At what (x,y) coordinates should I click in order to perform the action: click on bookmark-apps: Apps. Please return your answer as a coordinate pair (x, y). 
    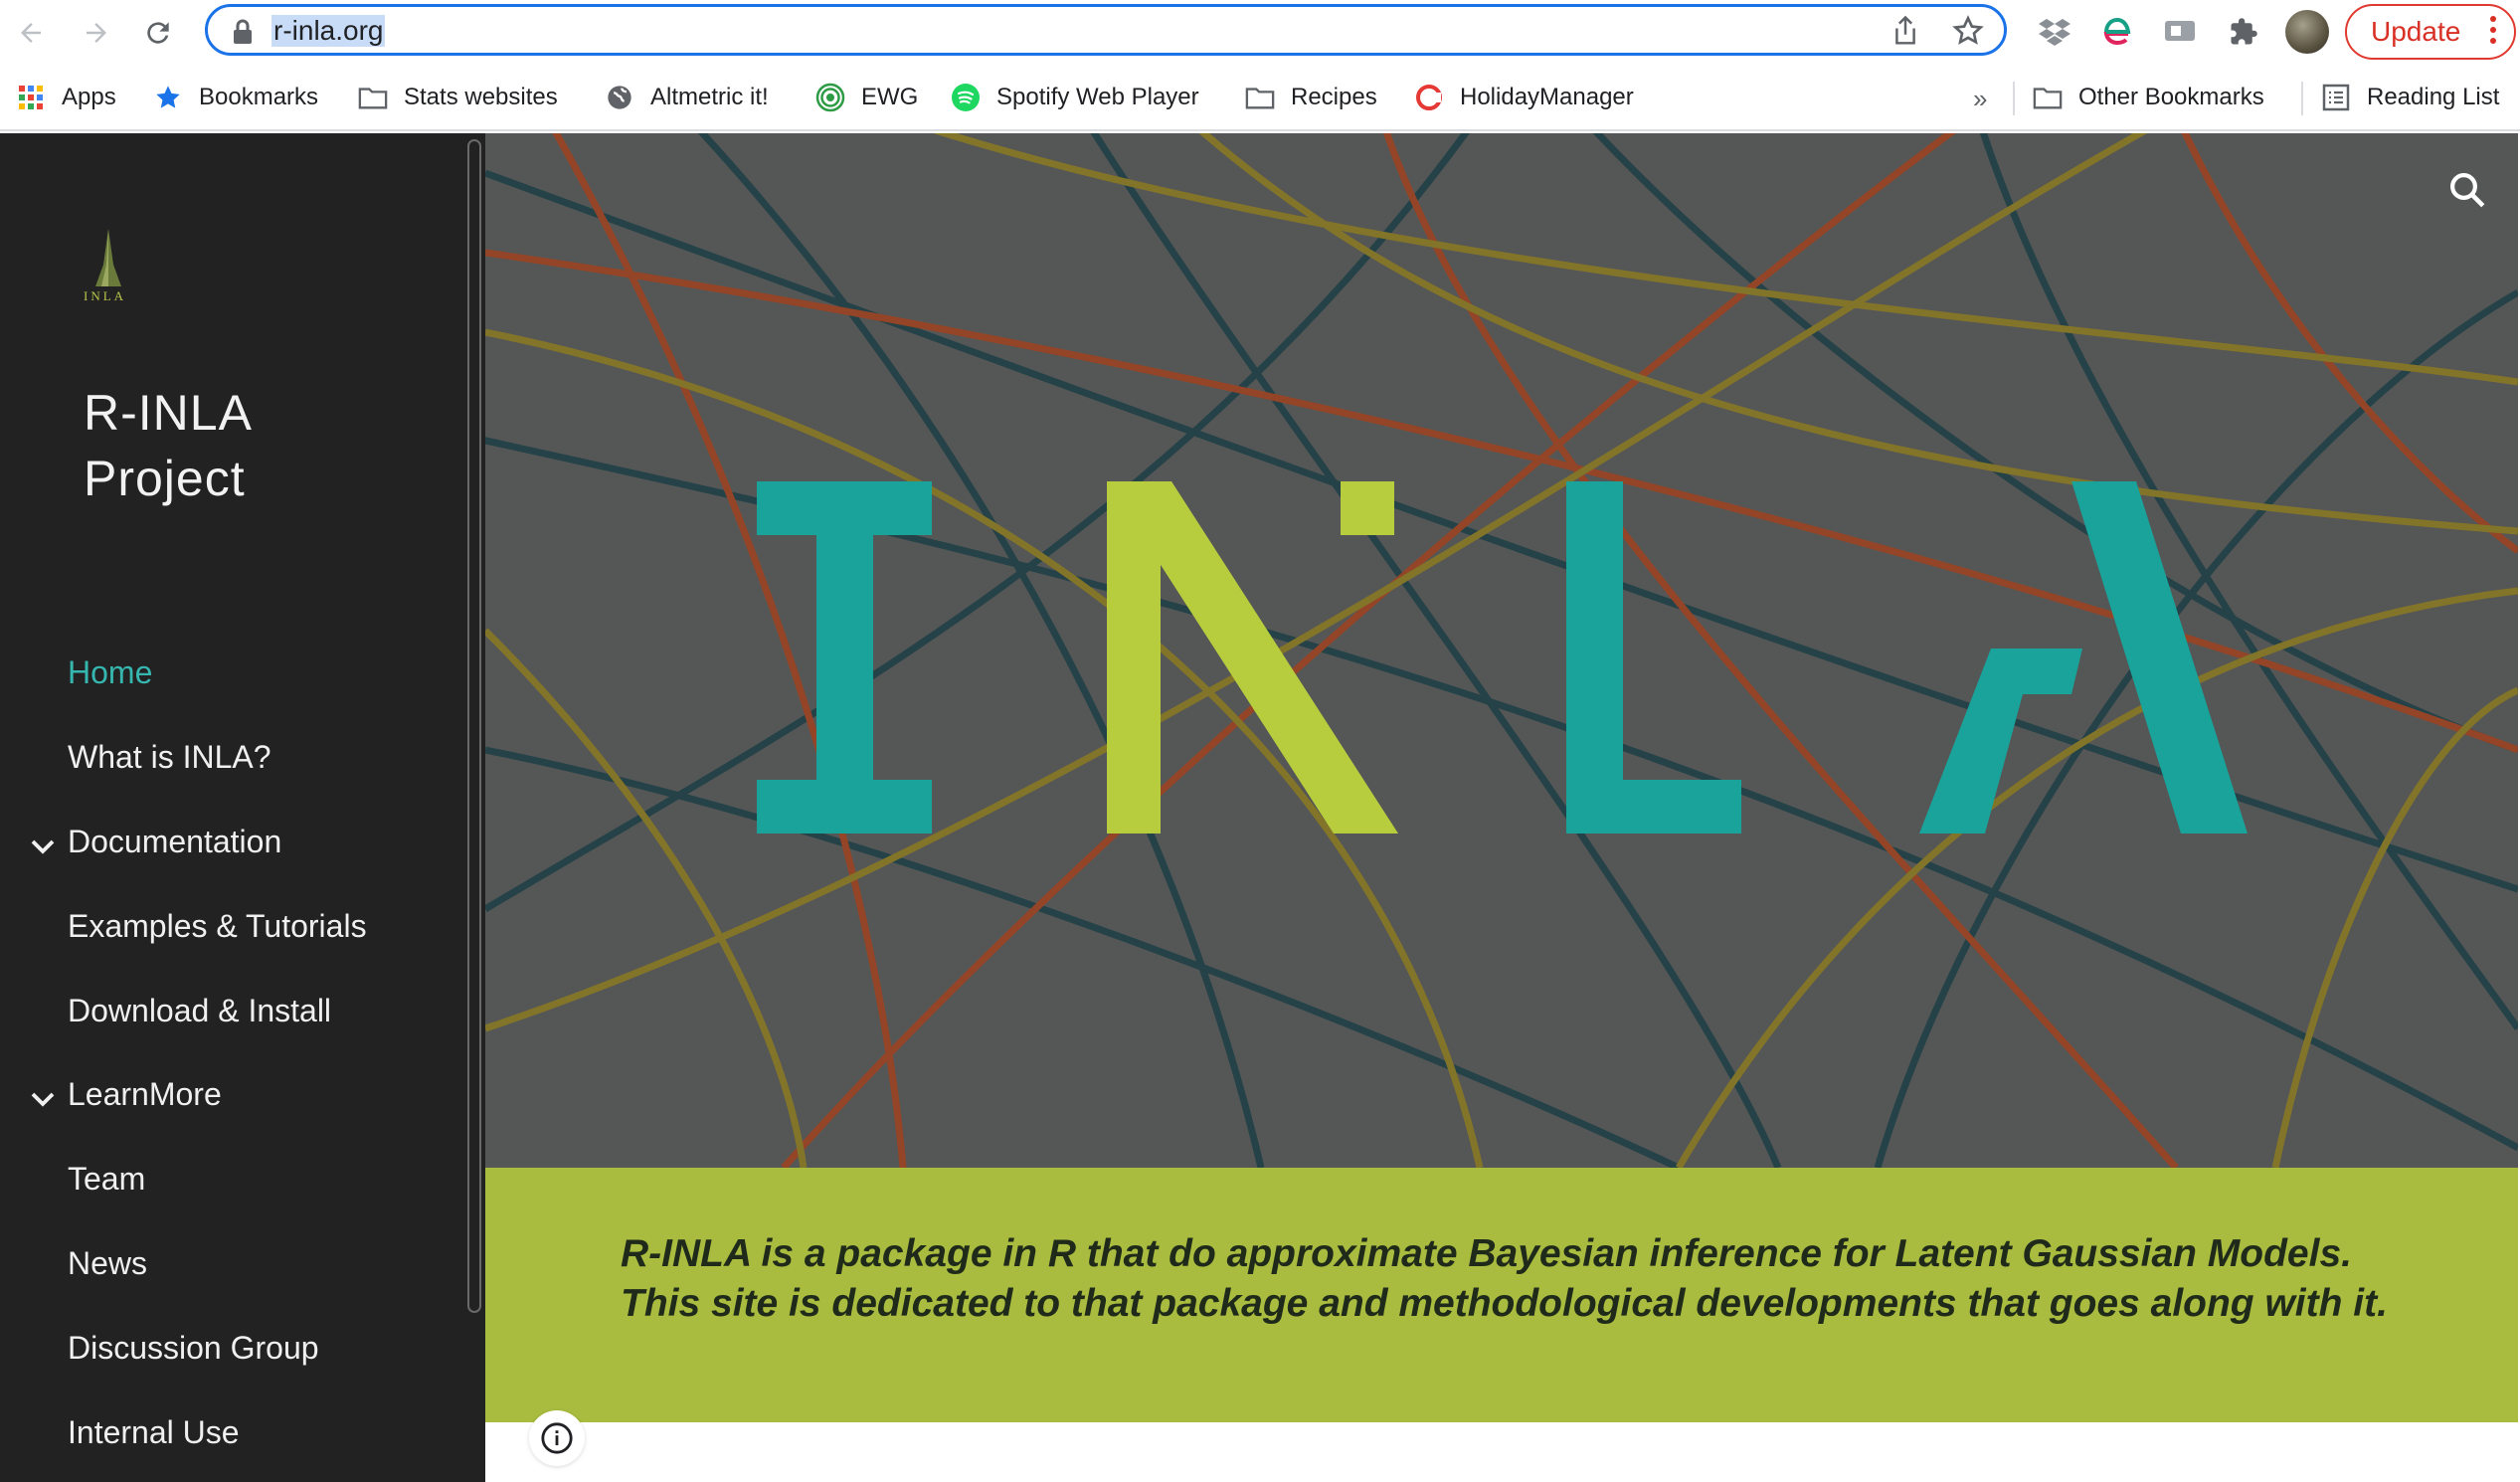
    Looking at the image, I should click on (66, 97).